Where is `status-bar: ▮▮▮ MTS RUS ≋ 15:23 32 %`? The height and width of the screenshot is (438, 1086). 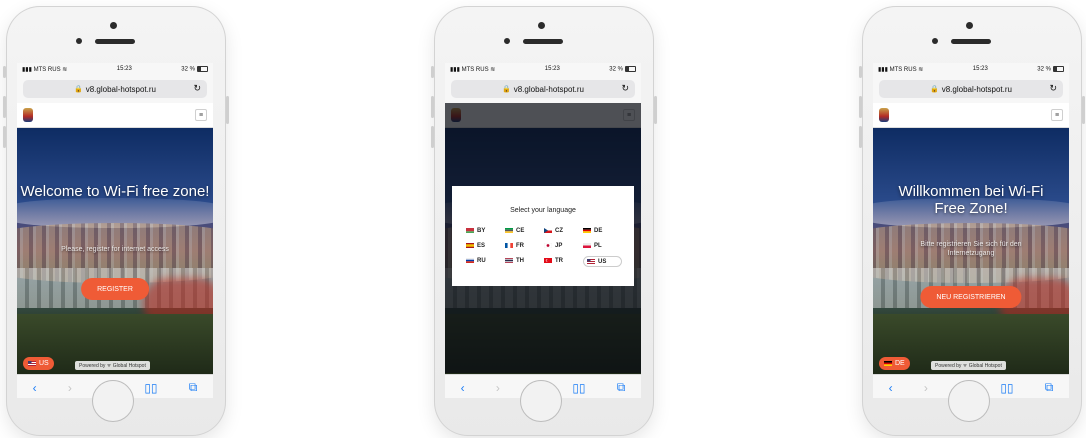
status-bar: ▮▮▮ MTS RUS ≋ 15:23 32 % is located at coordinates (543, 69).